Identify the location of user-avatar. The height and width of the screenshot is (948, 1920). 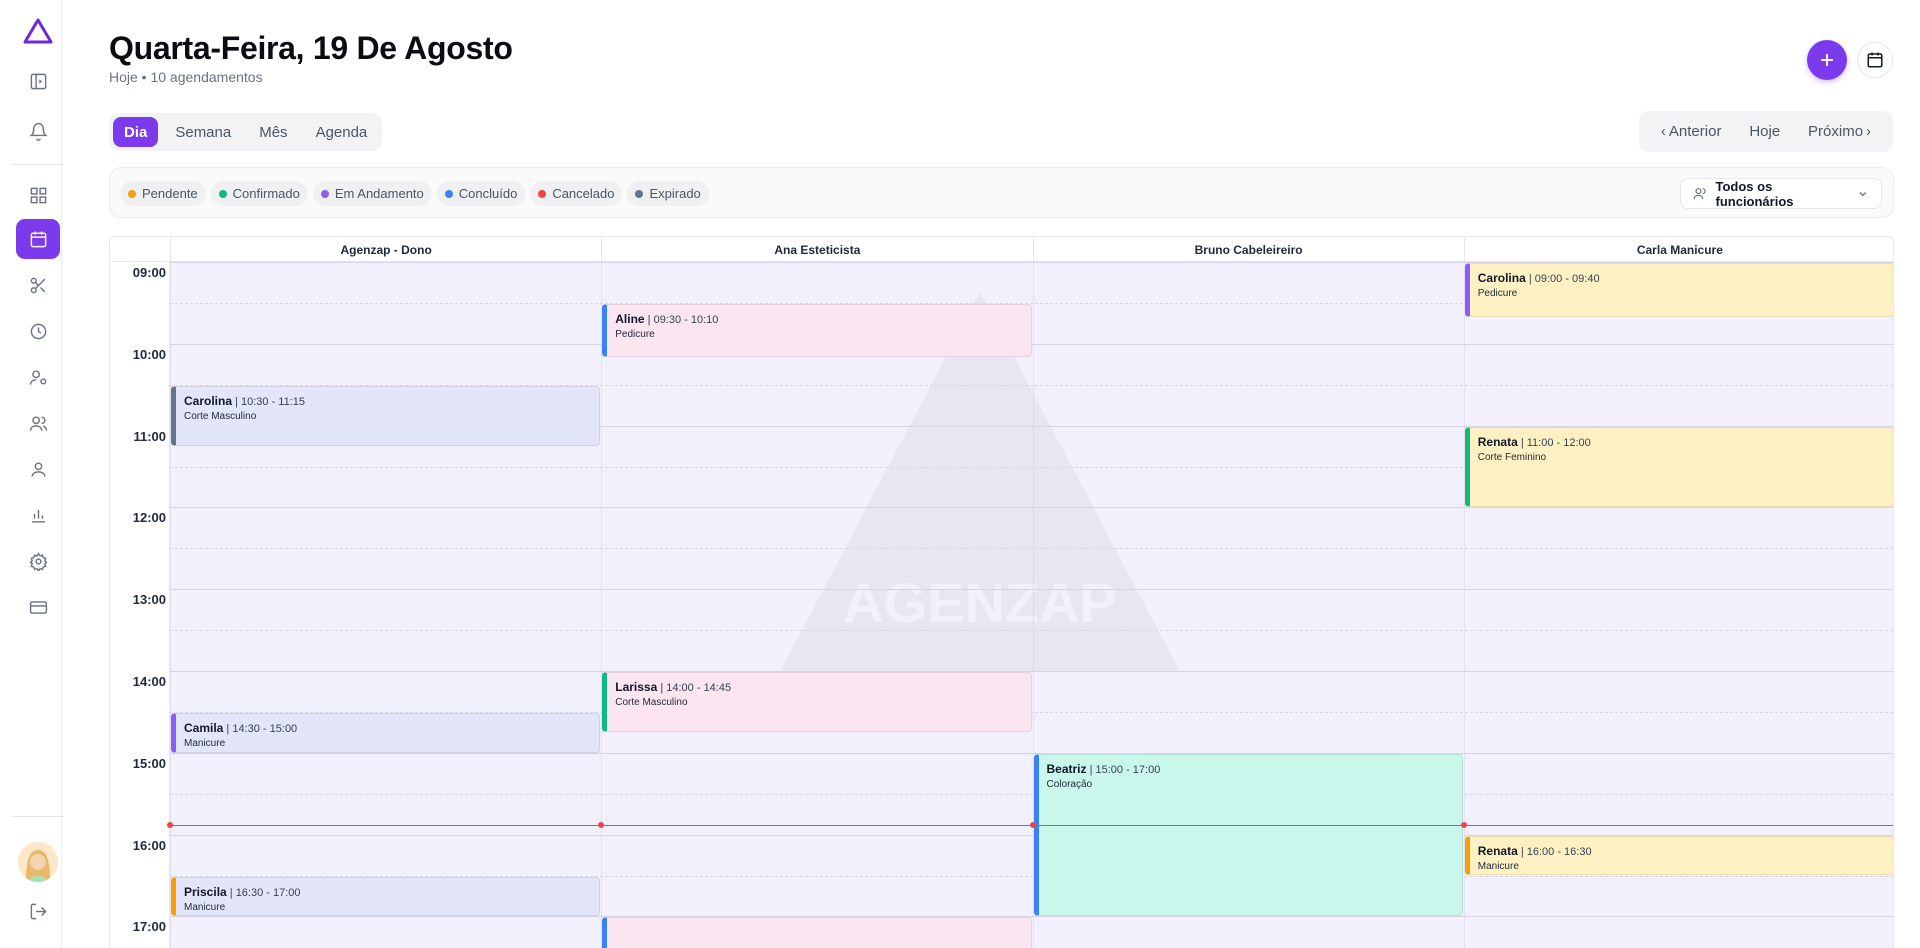
(38, 862).